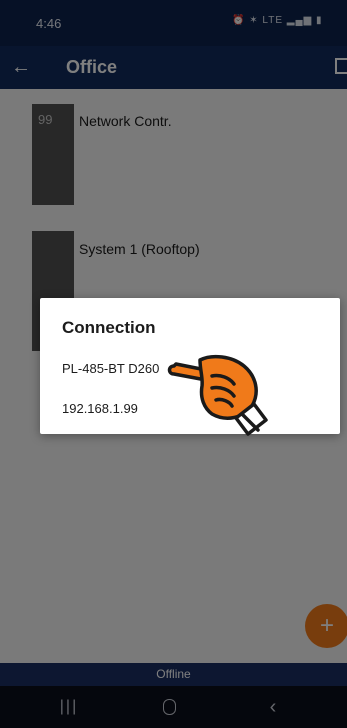 The height and width of the screenshot is (728, 347). Describe the element at coordinates (109, 327) in the screenshot. I see `dialog-title: Connection` at that location.